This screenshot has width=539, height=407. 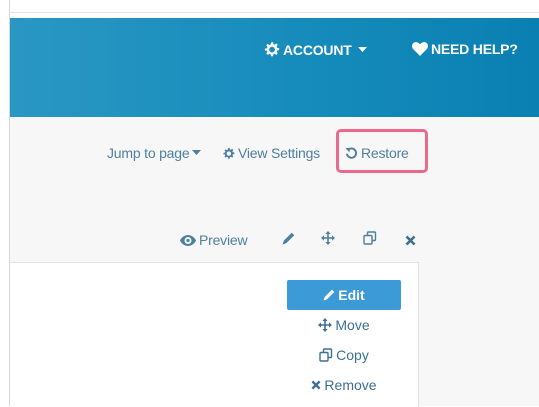 I want to click on window-frame-top, so click(x=274, y=12).